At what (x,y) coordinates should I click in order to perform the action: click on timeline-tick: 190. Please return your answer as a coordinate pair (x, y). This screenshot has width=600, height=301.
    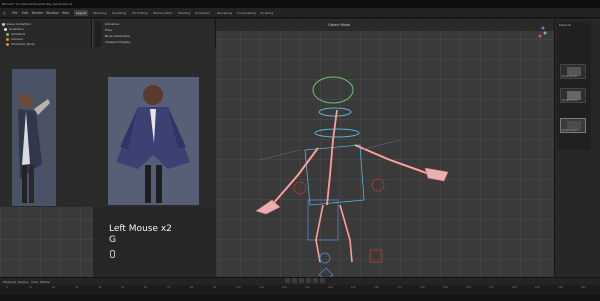
    Looking at the image, I should click on (445, 287).